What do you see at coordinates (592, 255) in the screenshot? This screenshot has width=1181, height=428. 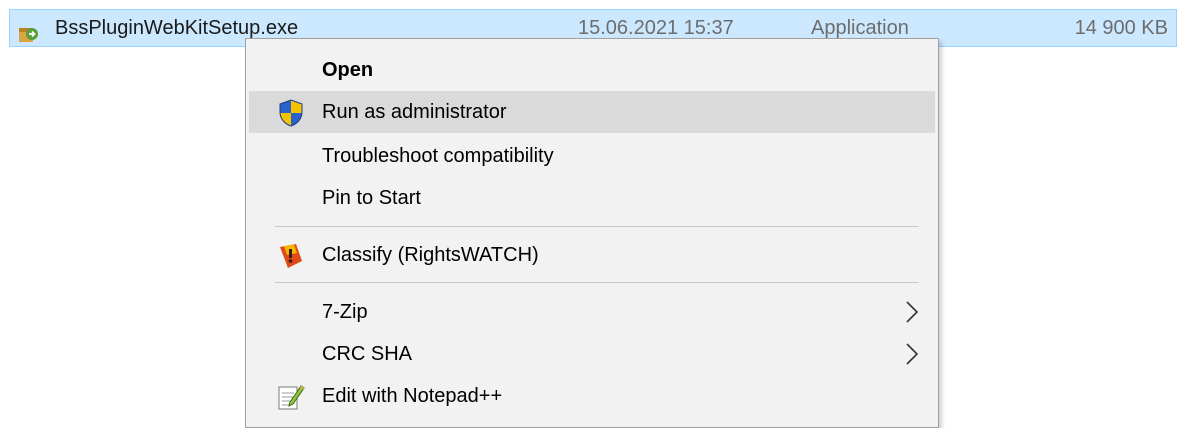 I see `menu-item-classify-rightswatch: Classify (RightsWATCH)` at bounding box center [592, 255].